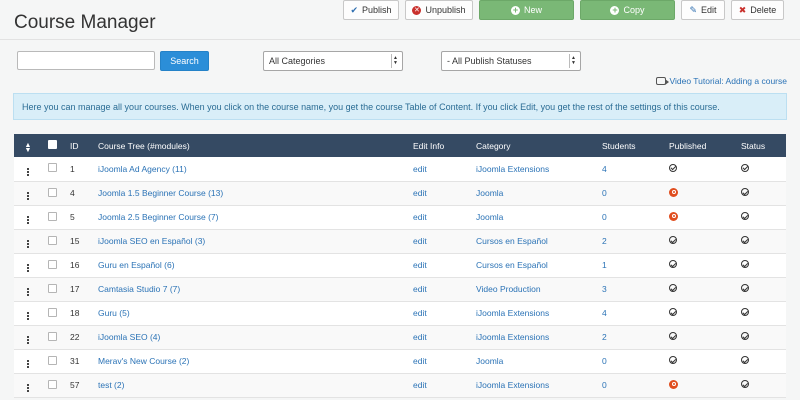 Image resolution: width=800 pixels, height=400 pixels. Describe the element at coordinates (604, 265) in the screenshot. I see `students-link: 1` at that location.